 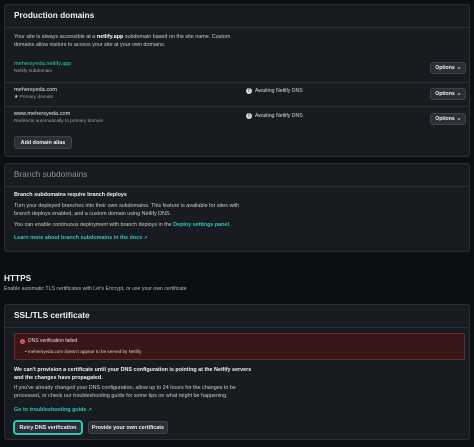 I want to click on star-icon: ★, so click(x=16, y=97).